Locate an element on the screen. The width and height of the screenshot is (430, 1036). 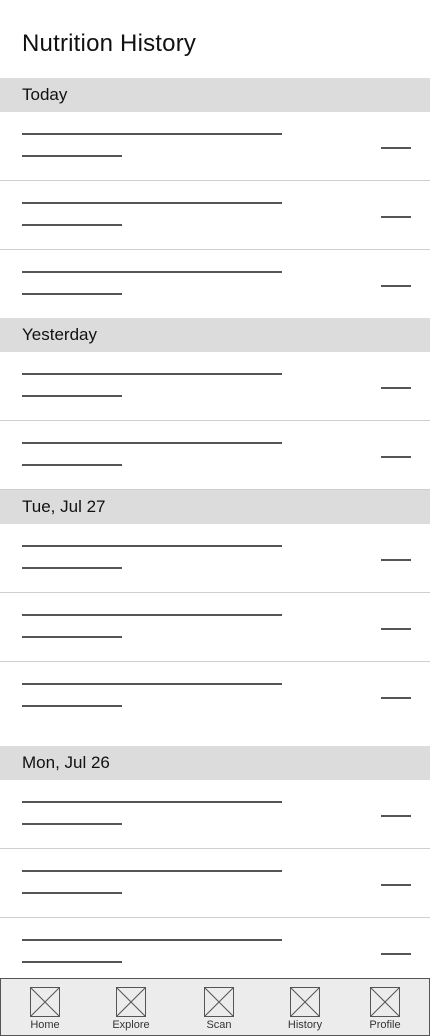
tab-home: Home is located at coordinates (45, 1009).